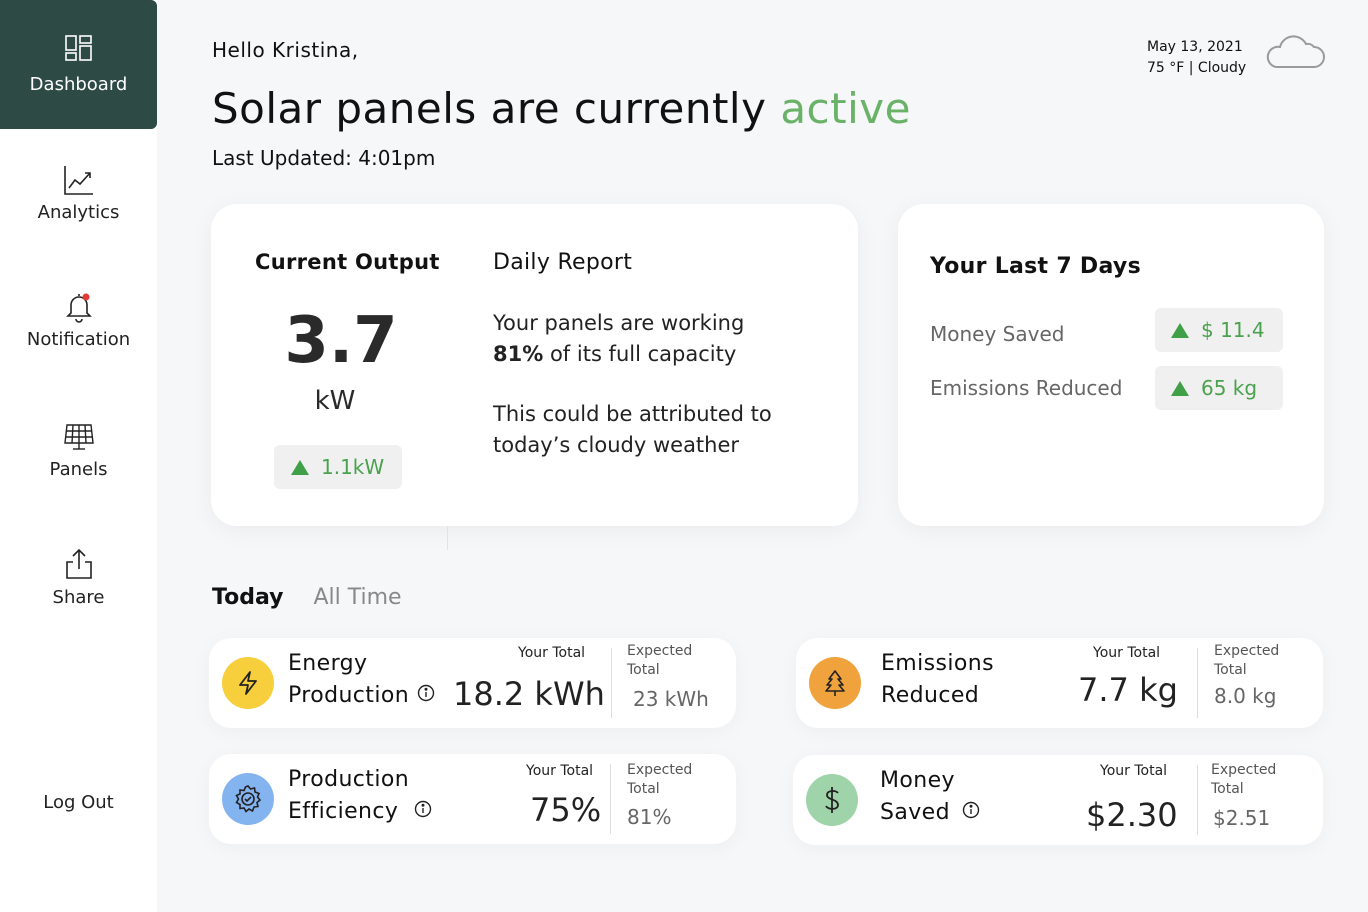 The height and width of the screenshot is (912, 1368). I want to click on expected-total-value: 23 kWh, so click(671, 699).